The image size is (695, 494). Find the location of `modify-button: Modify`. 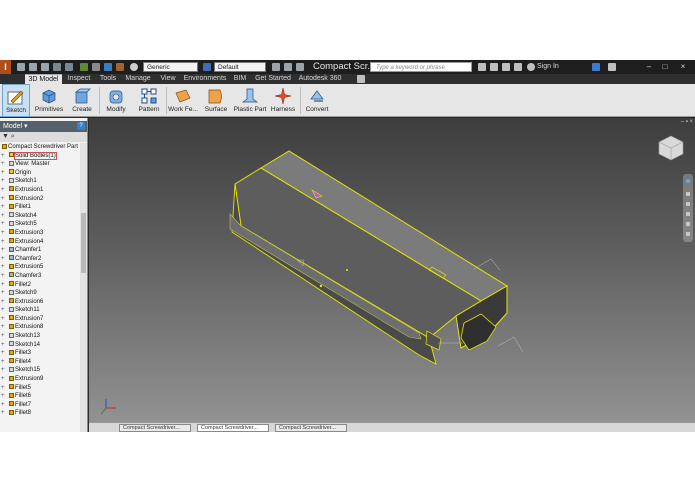

modify-button: Modify is located at coordinates (116, 100).